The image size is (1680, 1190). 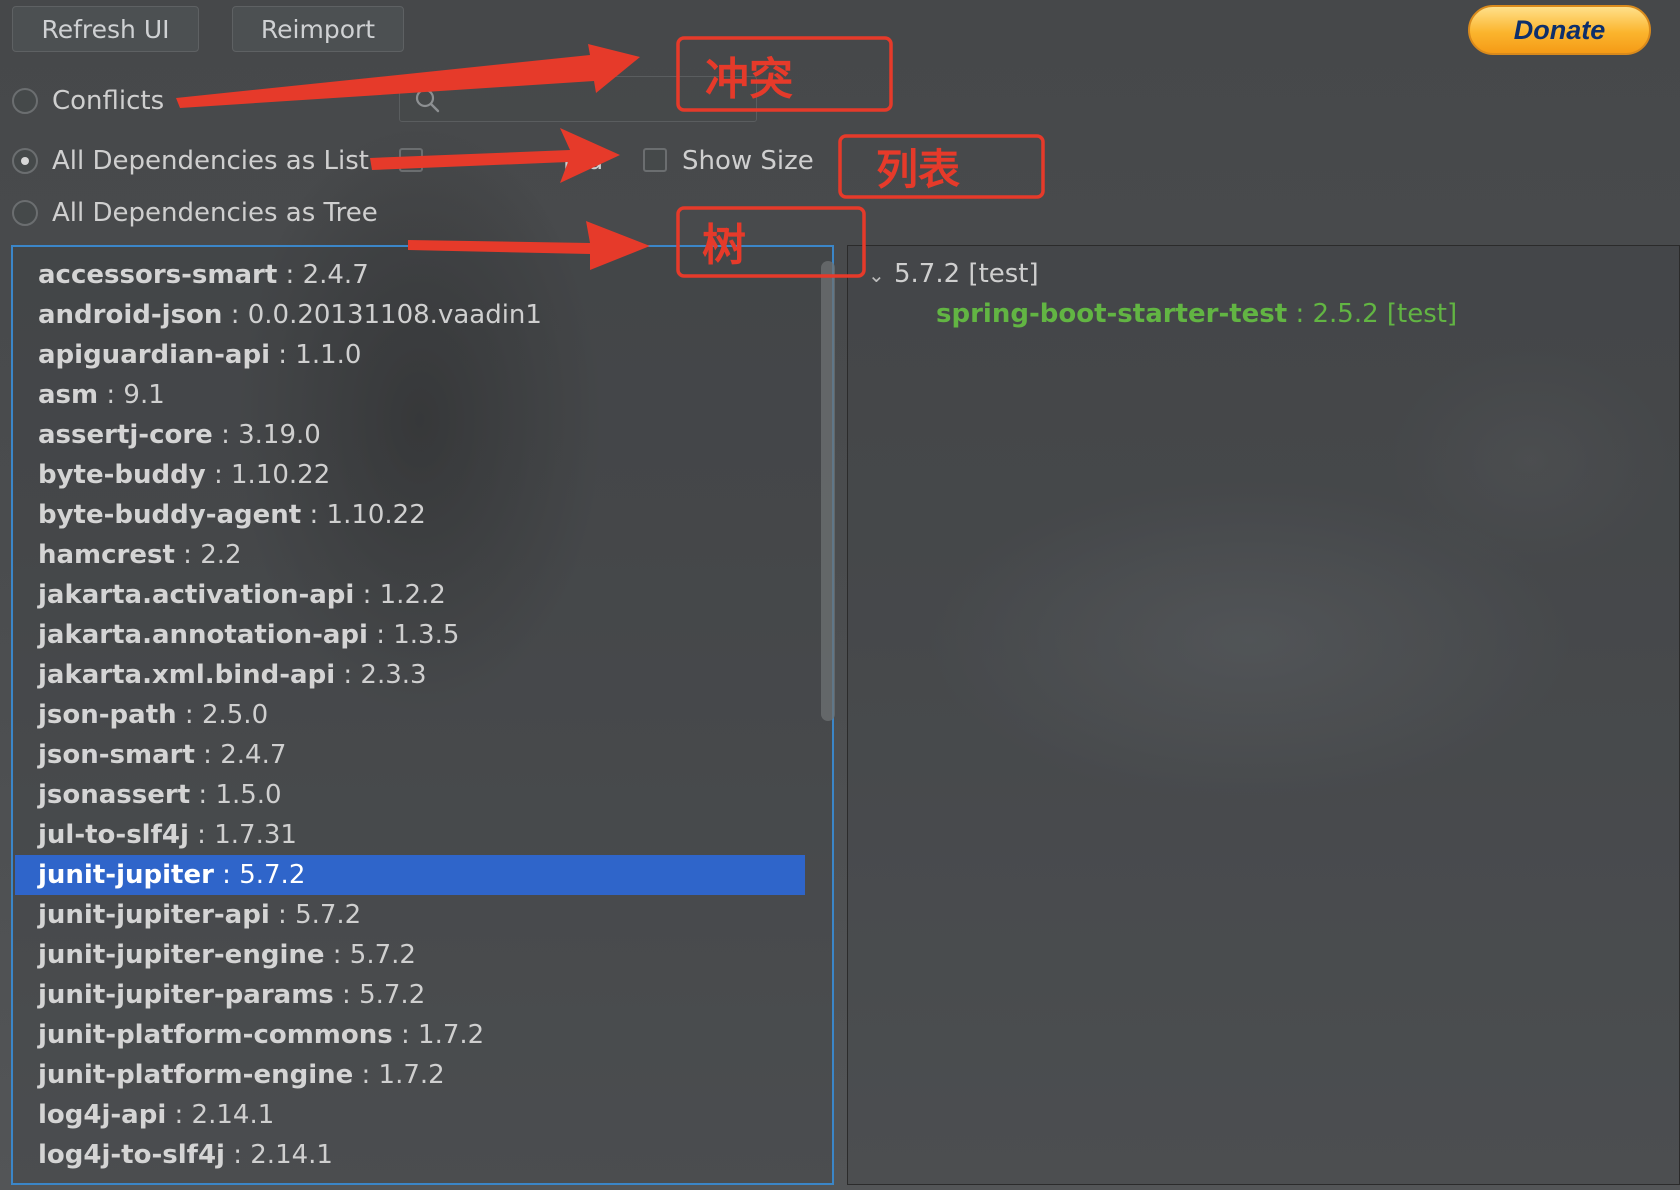 What do you see at coordinates (248, 795) in the screenshot?
I see `dependency-version: 1.5.0` at bounding box center [248, 795].